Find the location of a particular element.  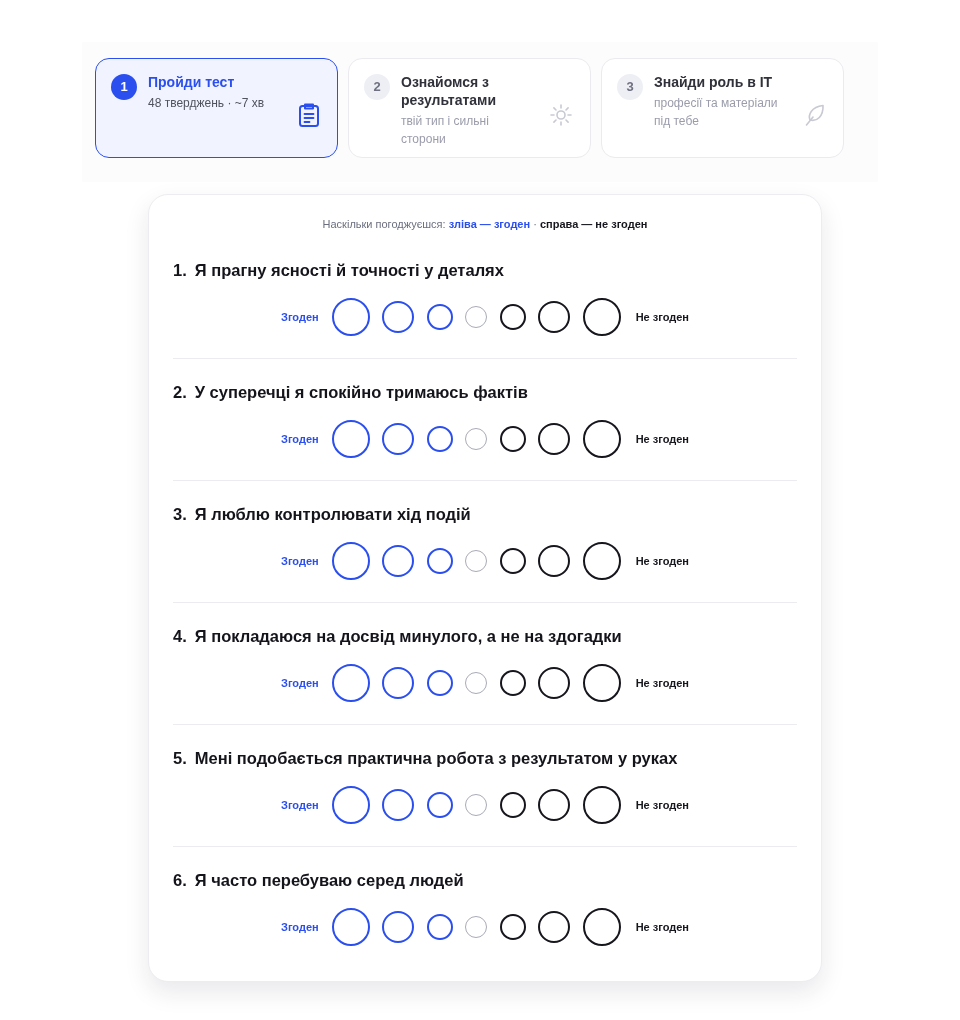

step-subtitle: 48 тверджень · ~7 хв is located at coordinates (207, 103).